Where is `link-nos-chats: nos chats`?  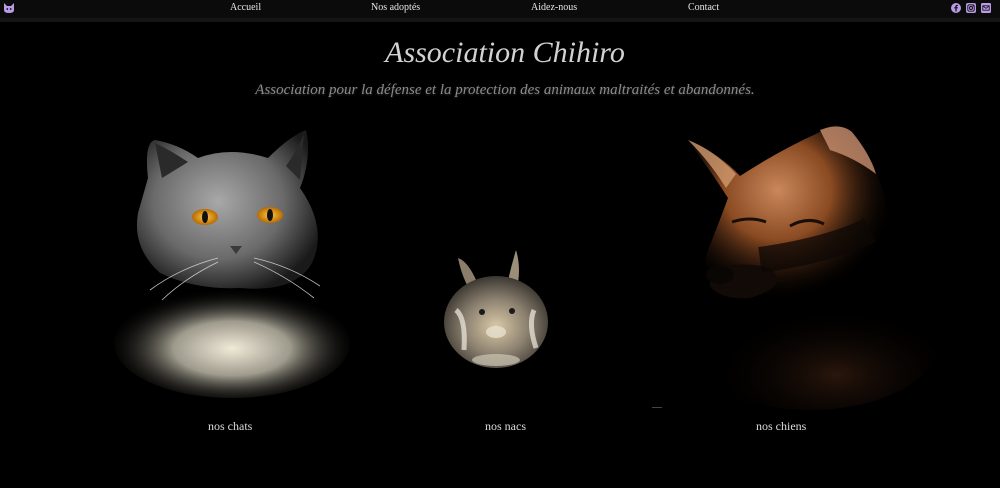 link-nos-chats: nos chats is located at coordinates (230, 426).